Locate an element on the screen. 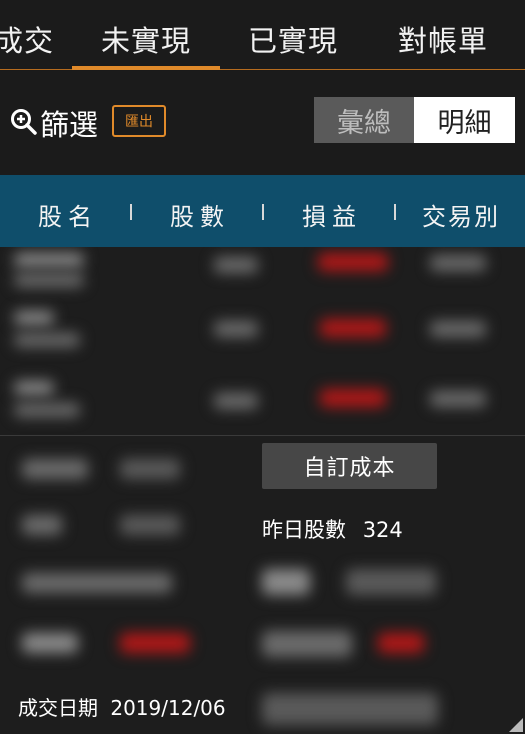 Image resolution: width=525 pixels, height=734 pixels. active-tab-indicator is located at coordinates (146, 68).